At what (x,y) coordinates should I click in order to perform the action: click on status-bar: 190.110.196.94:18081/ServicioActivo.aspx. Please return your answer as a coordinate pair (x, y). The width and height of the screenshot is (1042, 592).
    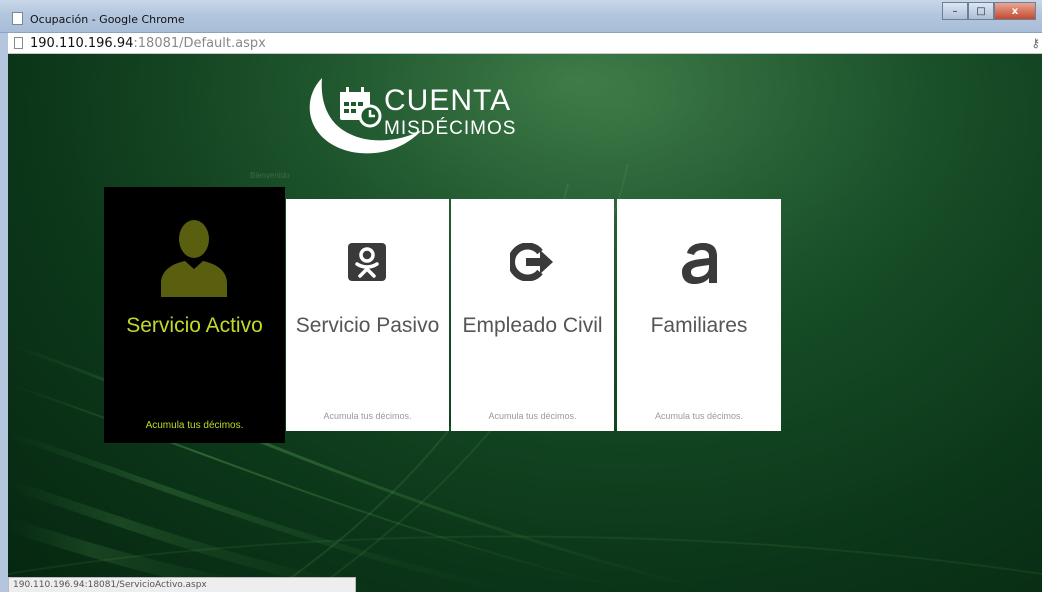
    Looking at the image, I should click on (182, 584).